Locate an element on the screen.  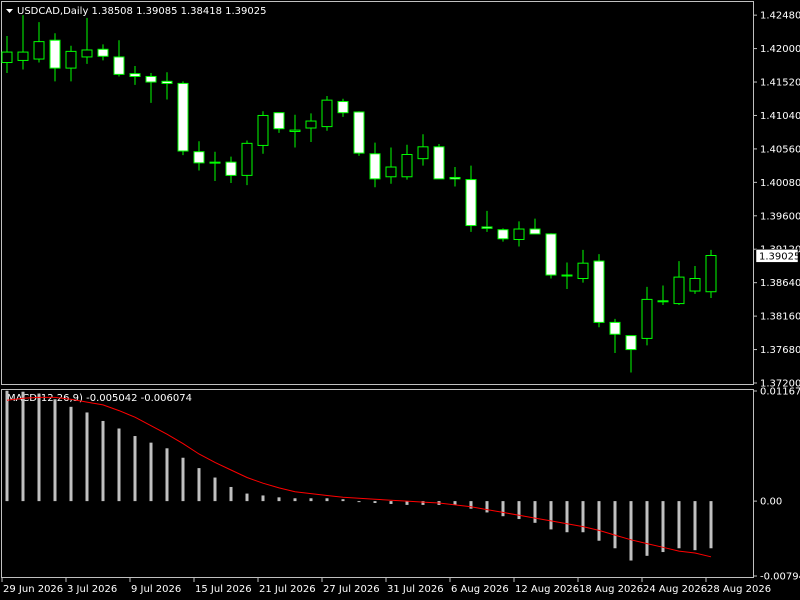
time-tick-label: 12 Aug 2026 is located at coordinates (547, 589).